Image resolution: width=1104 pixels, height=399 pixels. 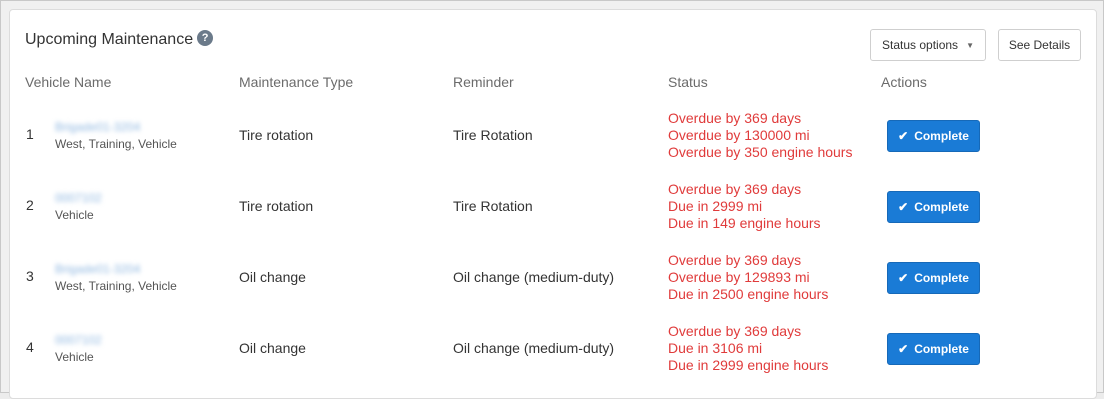 I want to click on row-number: 2, so click(x=30, y=205).